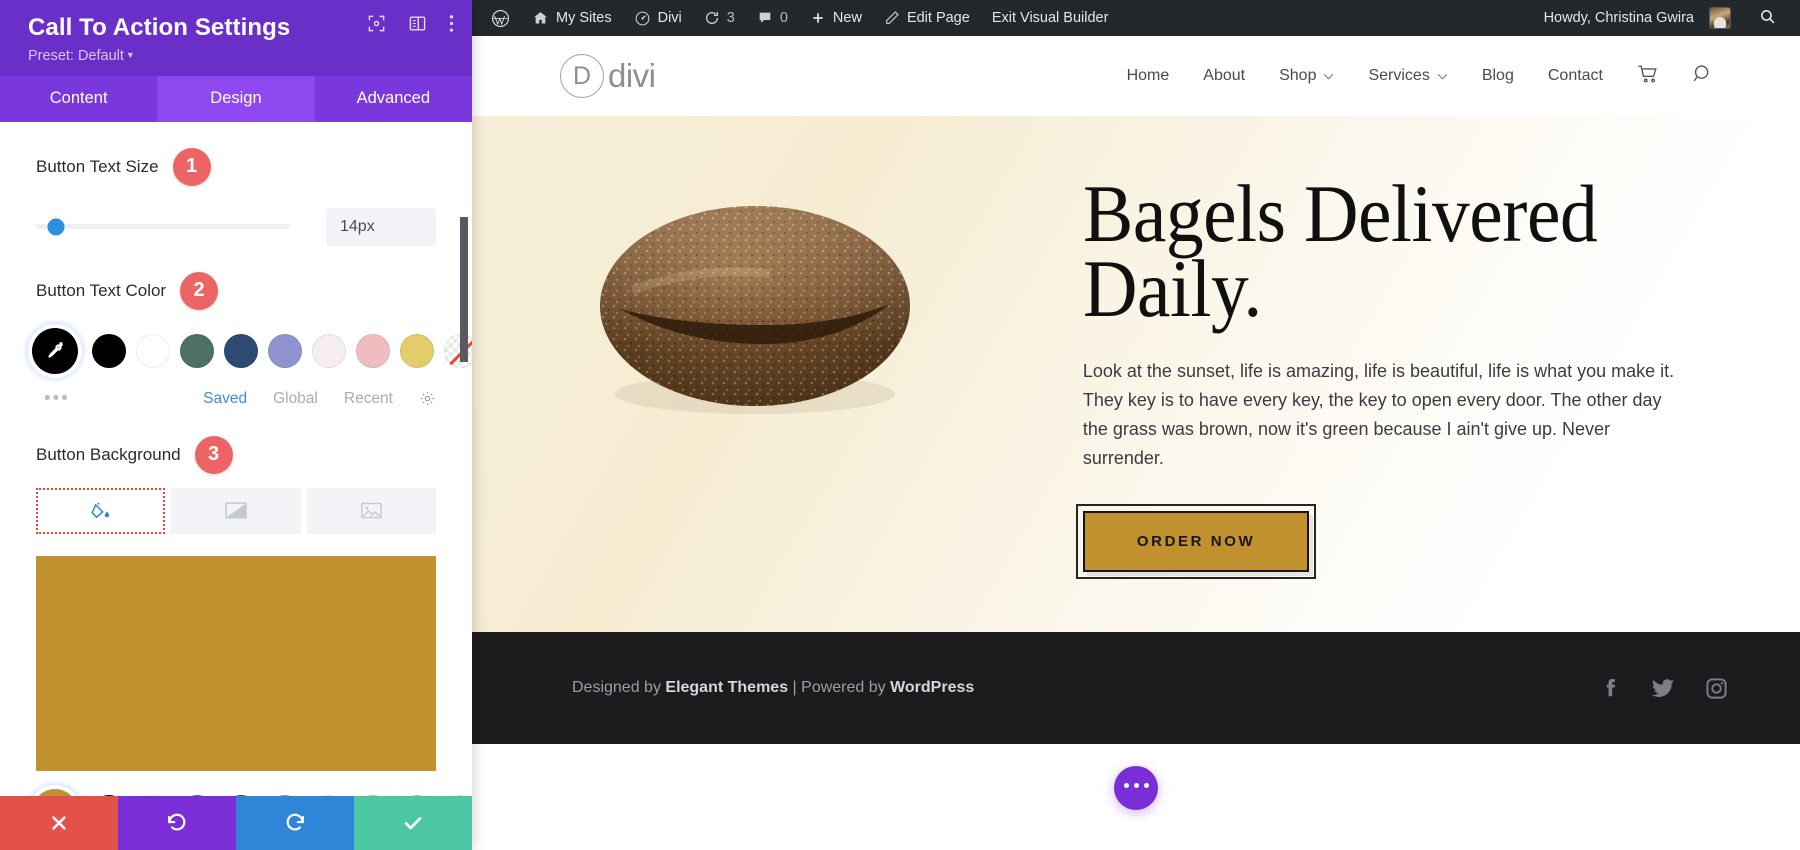 This screenshot has height=850, width=1800. What do you see at coordinates (417, 23) in the screenshot?
I see `layout-toggle-icon` at bounding box center [417, 23].